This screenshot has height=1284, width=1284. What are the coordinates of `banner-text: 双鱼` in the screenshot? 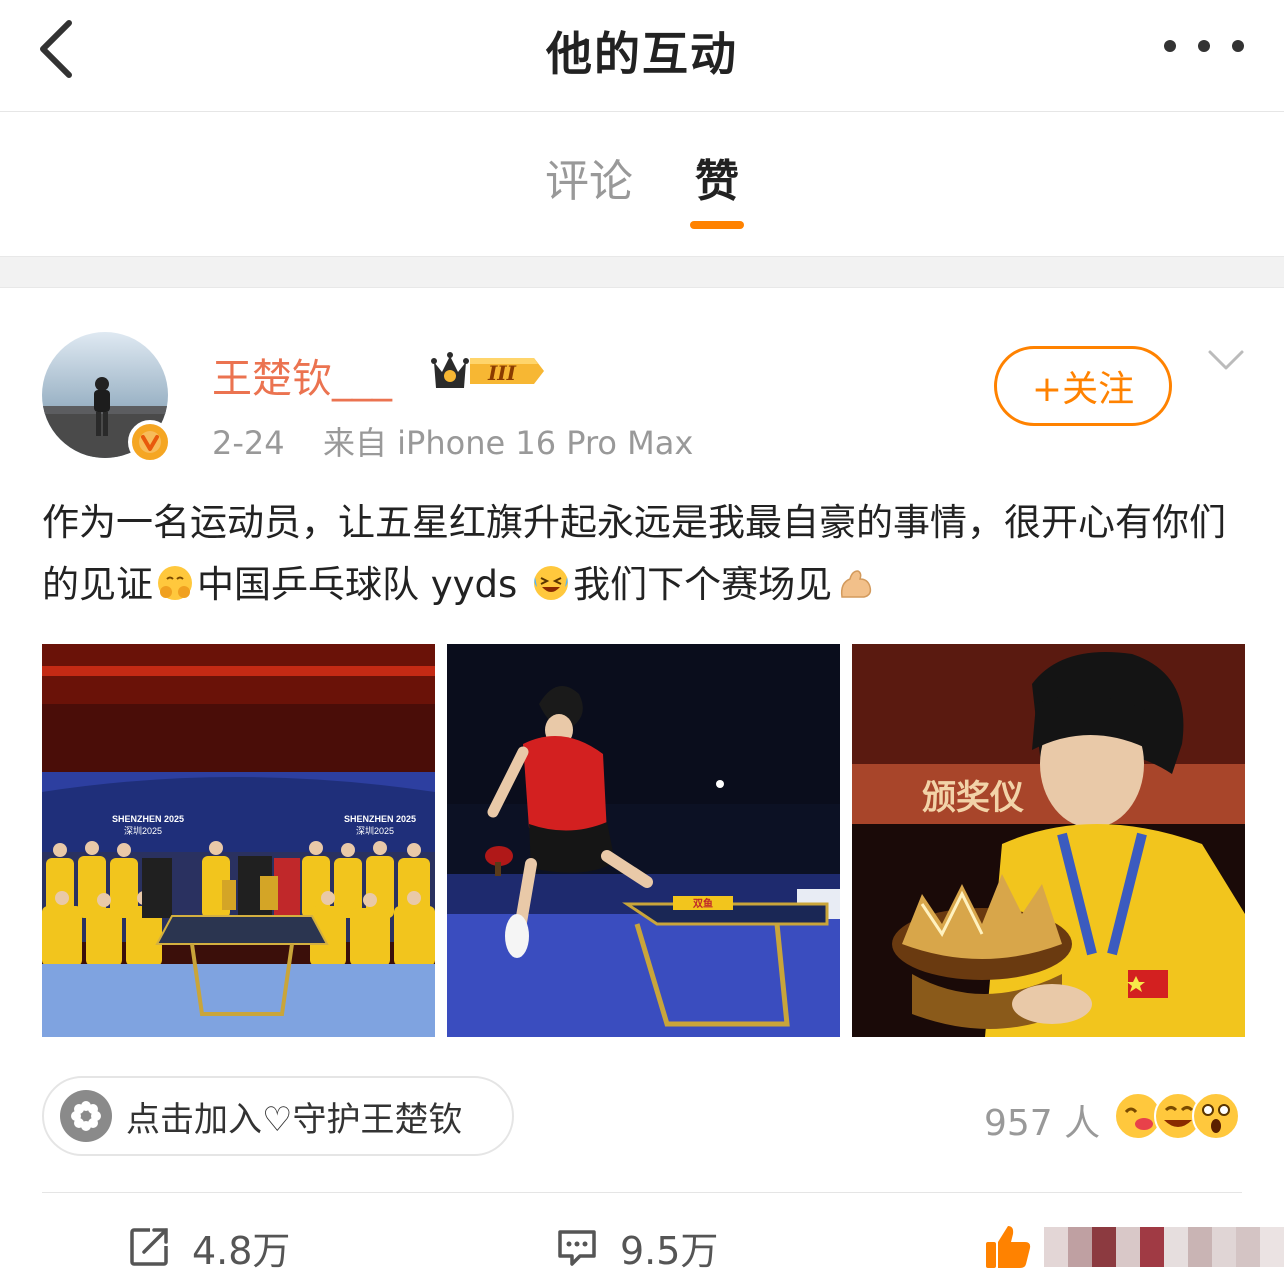 It's located at (703, 903).